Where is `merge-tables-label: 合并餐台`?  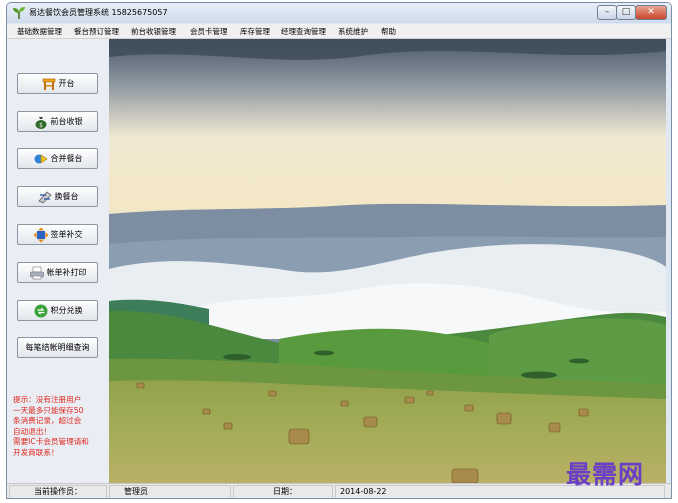 merge-tables-label: 合并餐台 is located at coordinates (66, 158).